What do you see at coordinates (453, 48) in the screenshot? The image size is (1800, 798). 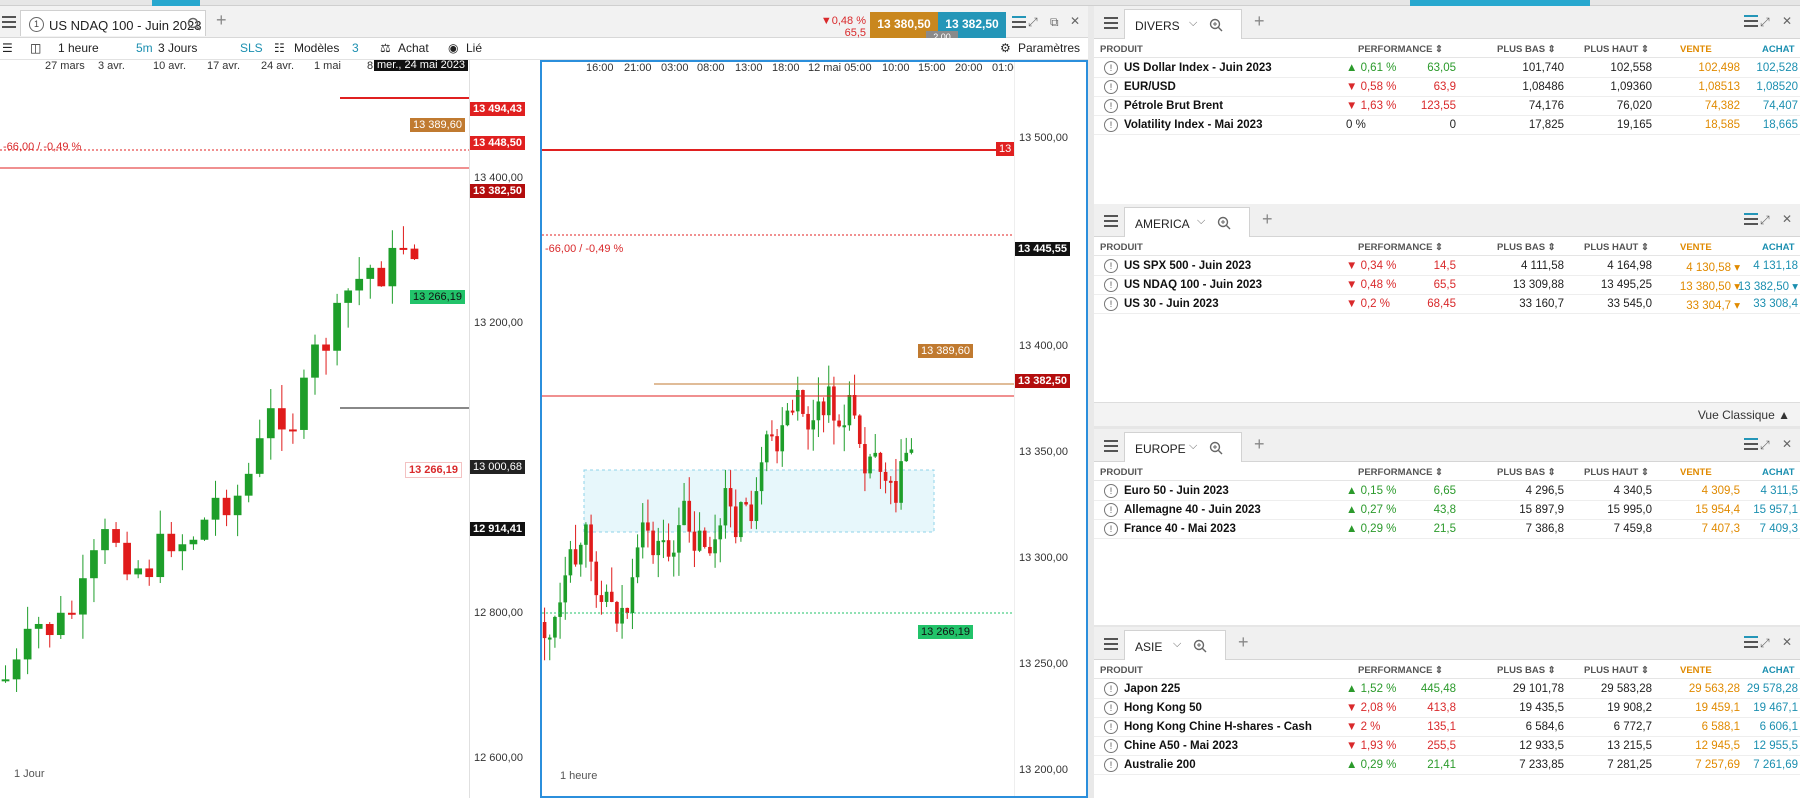 I see `link-icon: ◉` at bounding box center [453, 48].